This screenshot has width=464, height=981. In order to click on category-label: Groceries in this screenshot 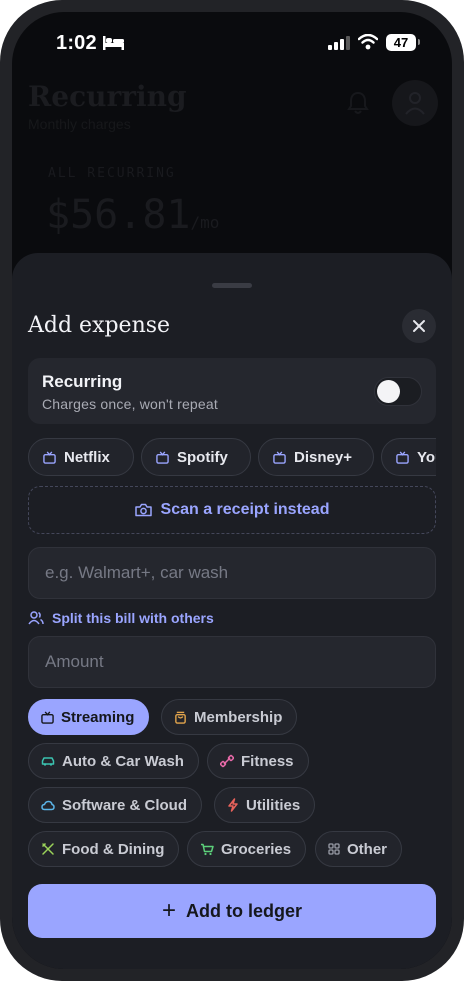, I will do `click(256, 849)`.